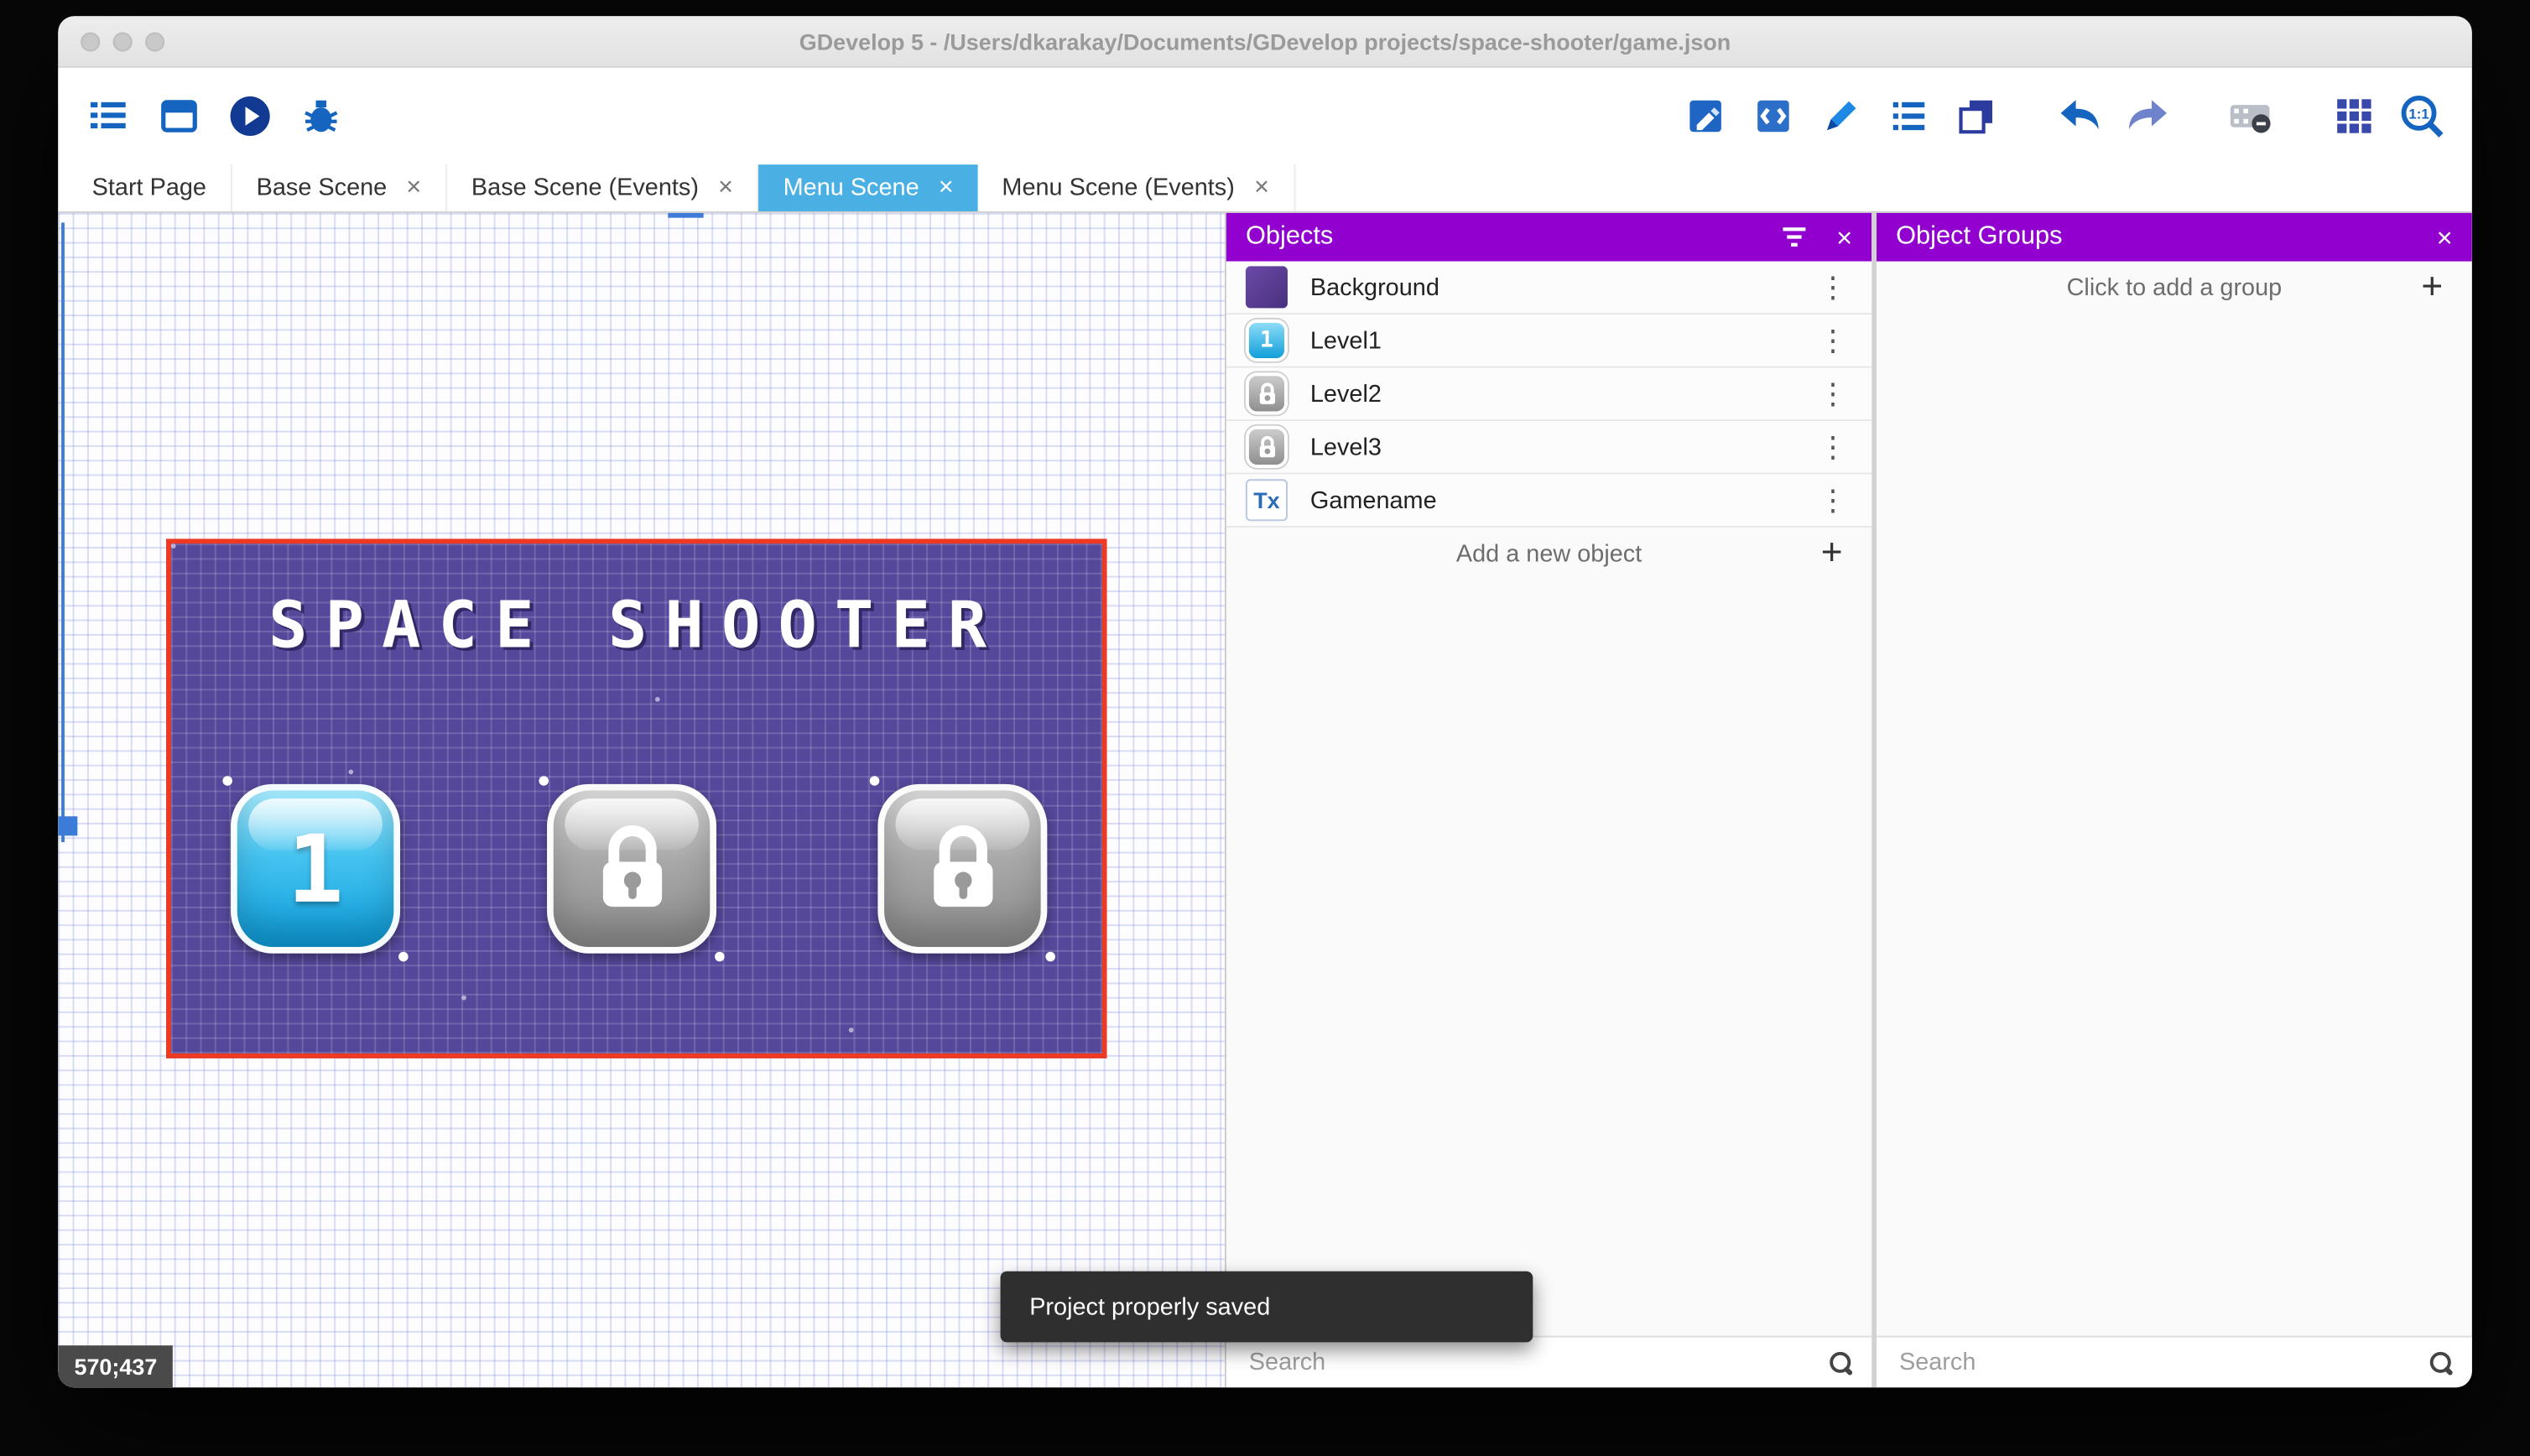  Describe the element at coordinates (116, 1366) in the screenshot. I see `cursor-coordinates: 570;437` at that location.